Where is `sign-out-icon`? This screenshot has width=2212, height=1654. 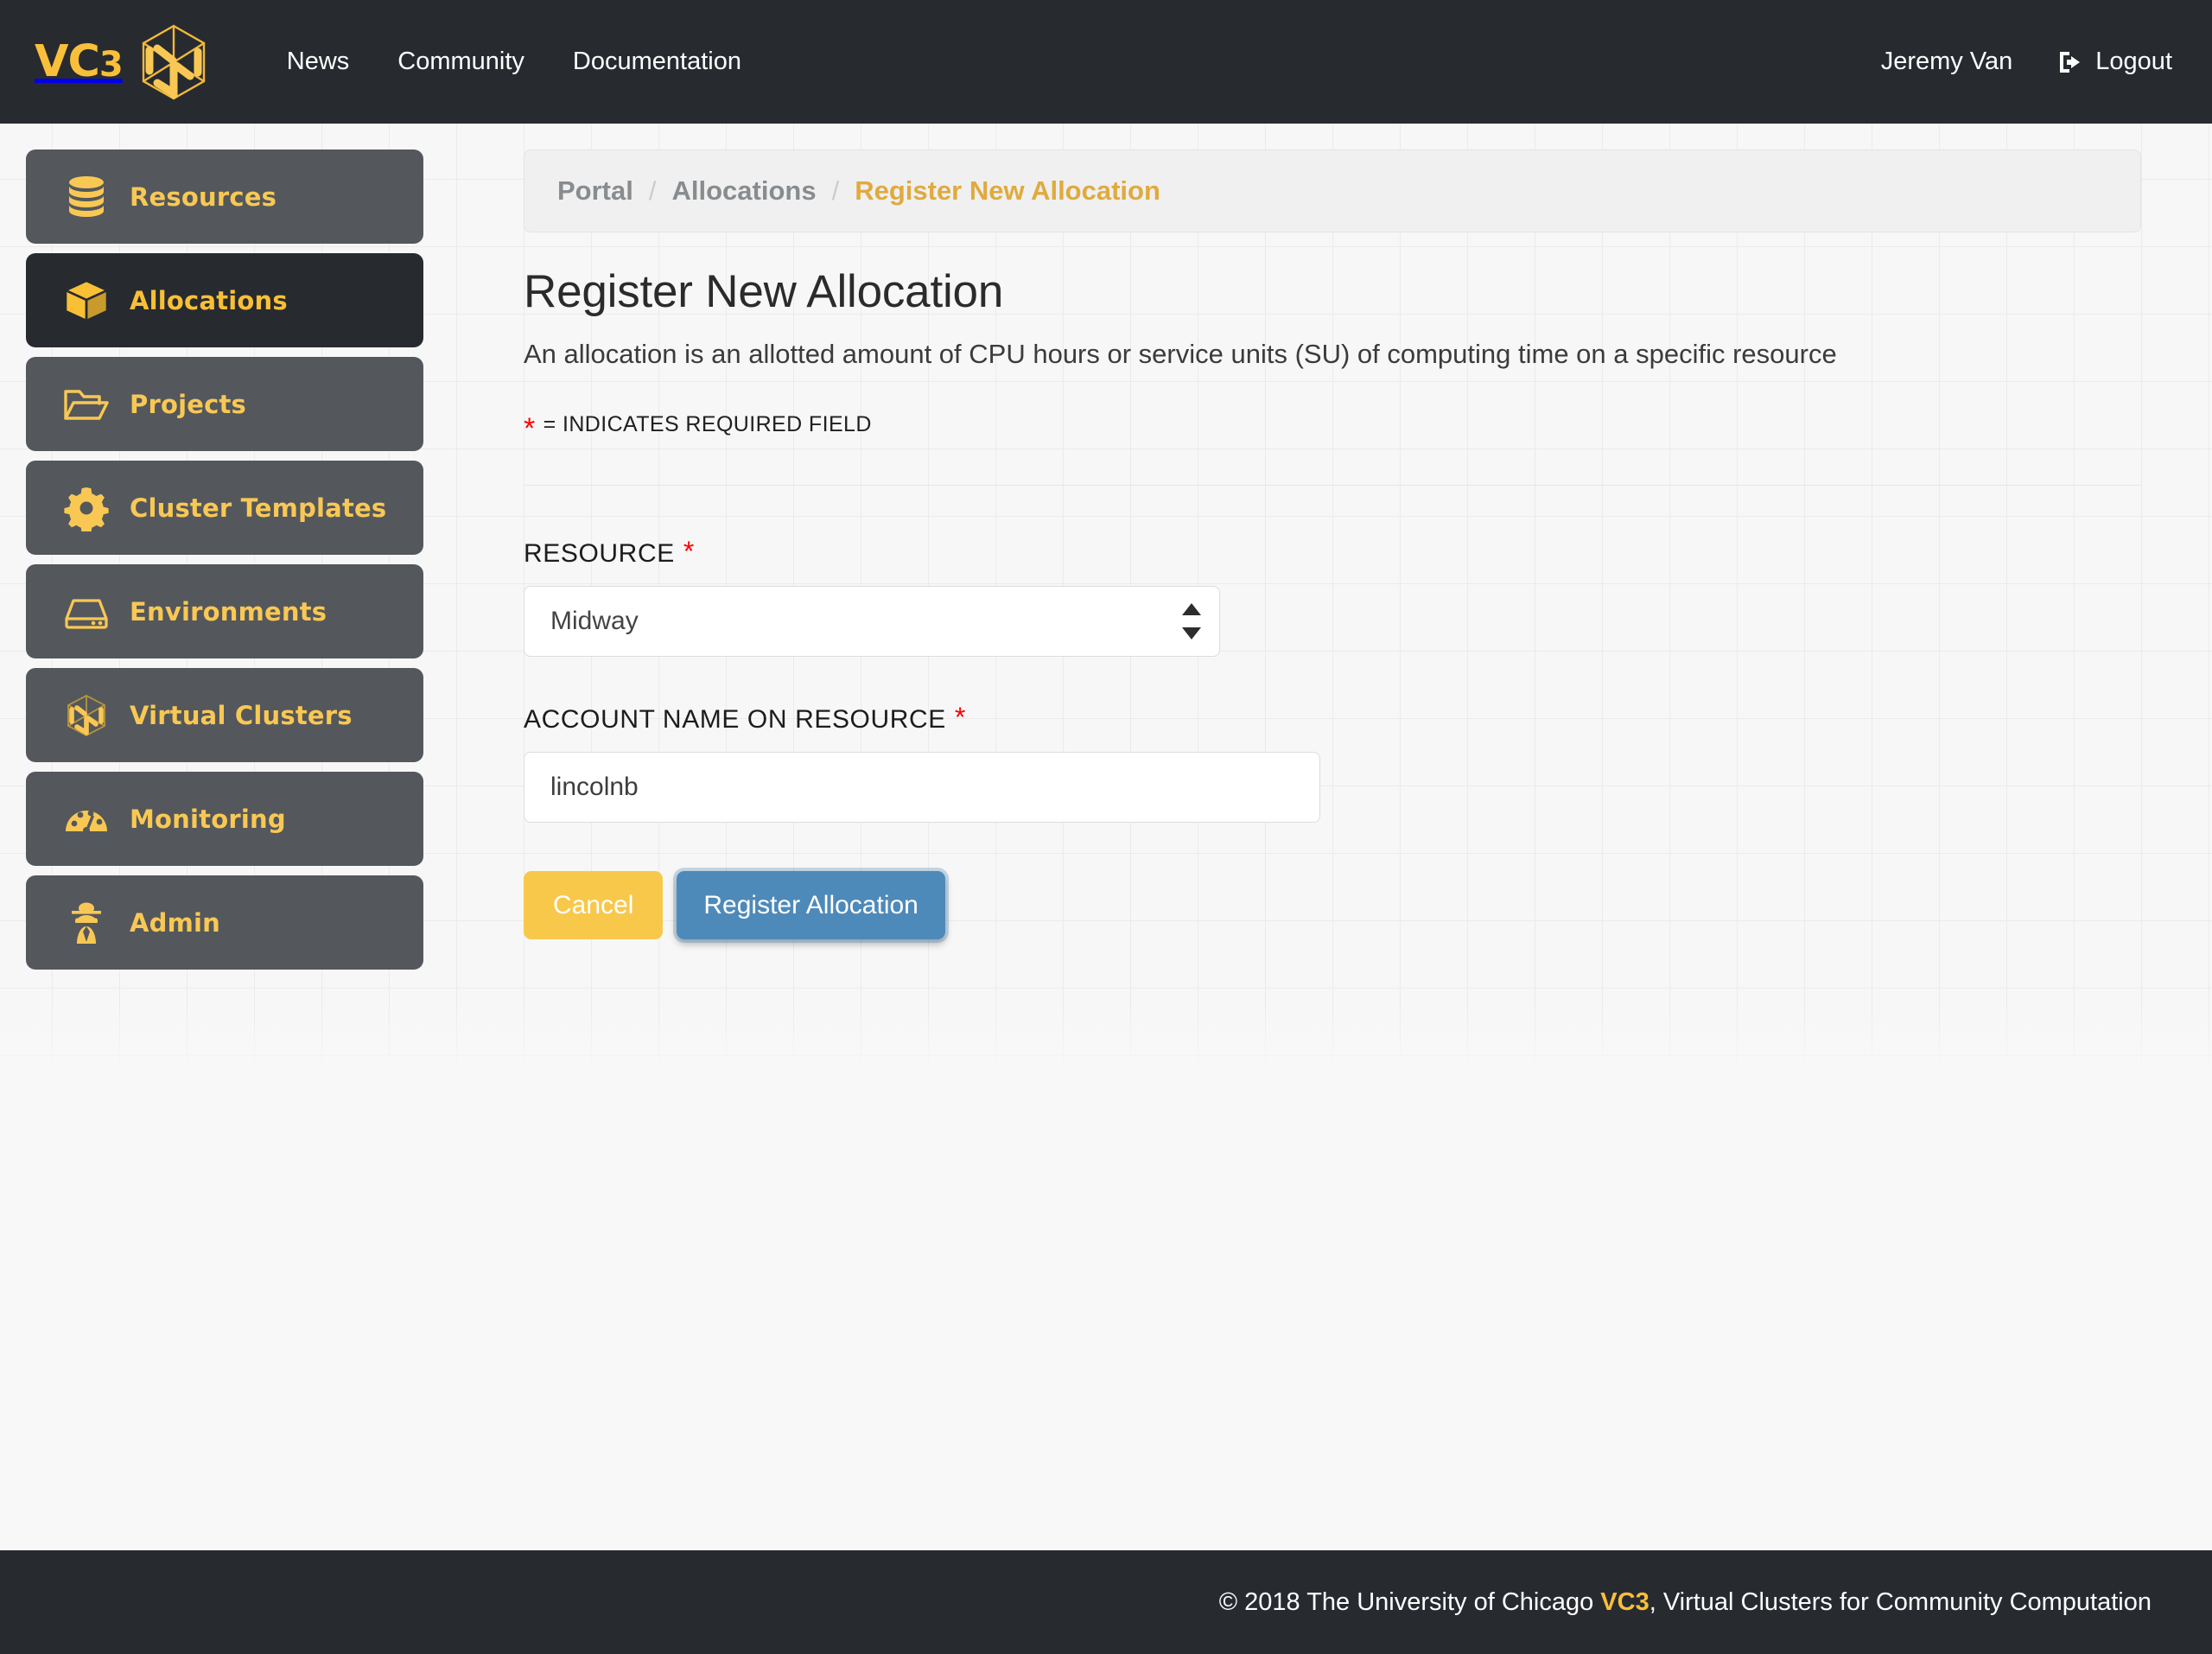 sign-out-icon is located at coordinates (2070, 62).